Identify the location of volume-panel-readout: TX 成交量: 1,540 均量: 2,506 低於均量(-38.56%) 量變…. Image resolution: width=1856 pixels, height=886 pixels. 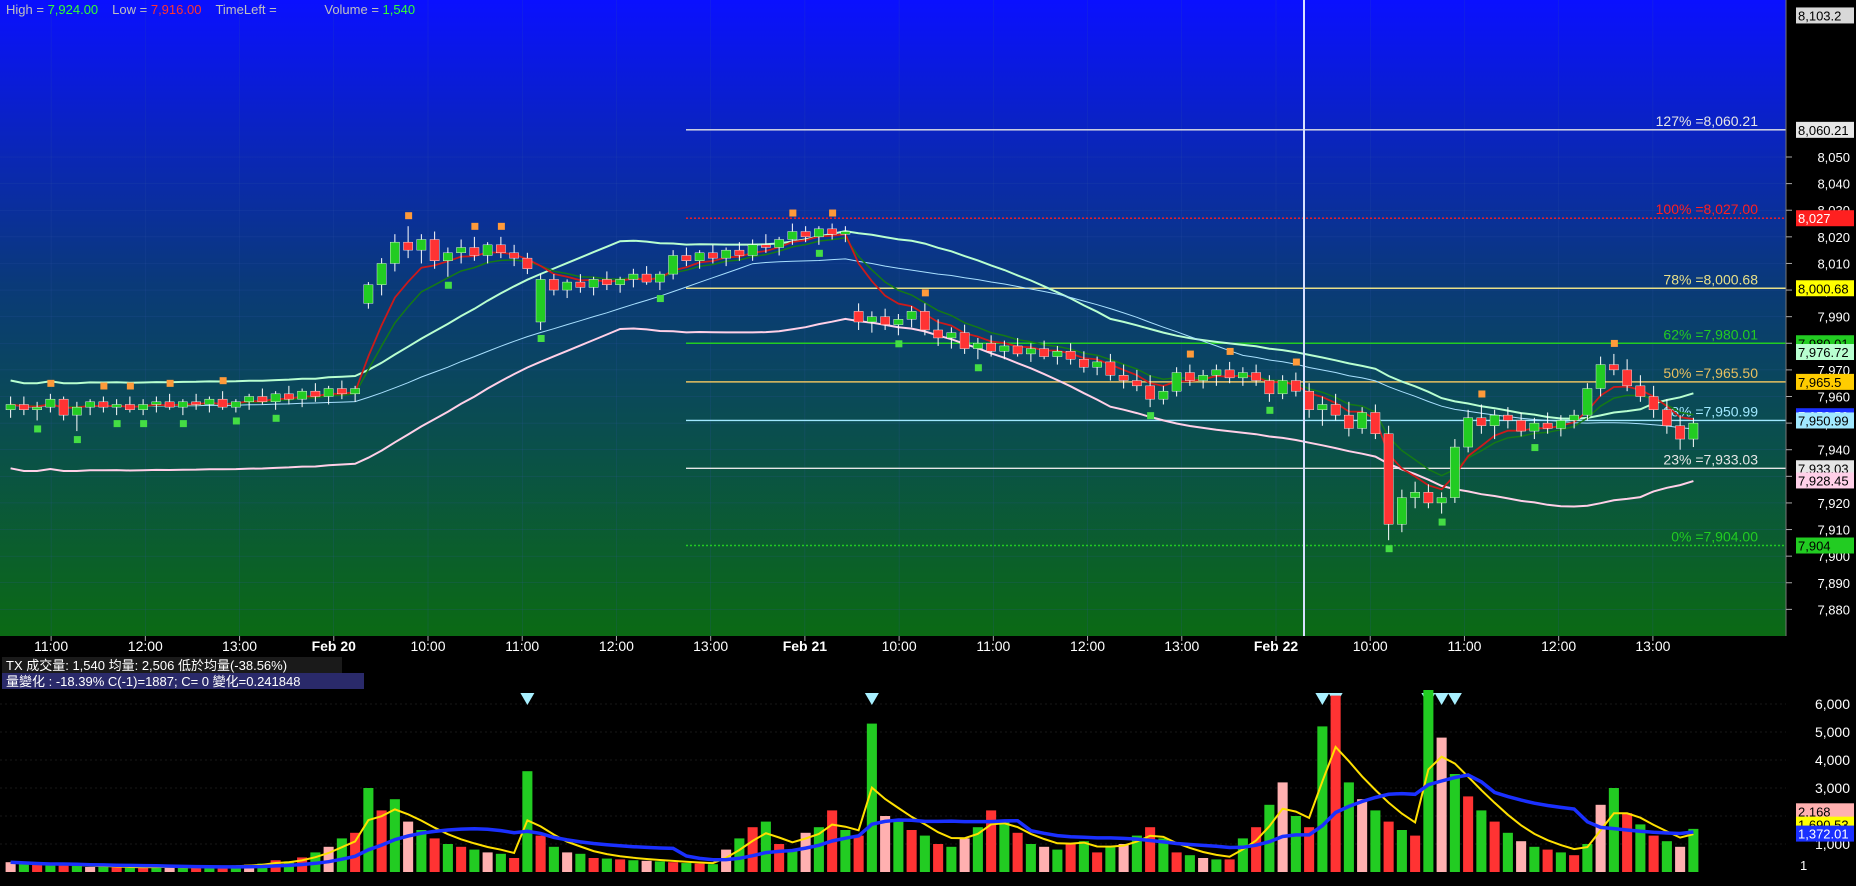
(183, 673).